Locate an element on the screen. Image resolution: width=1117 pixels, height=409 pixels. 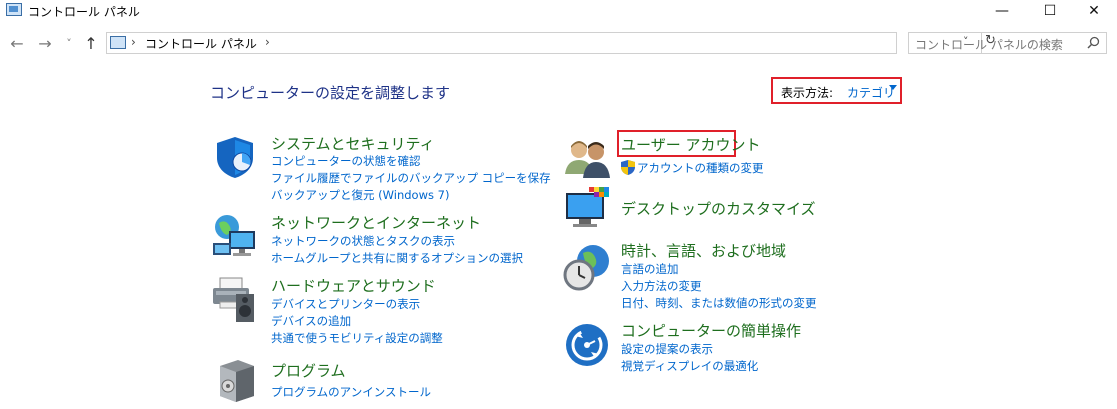
link-homegroup-sharing: ホームグループと共有に関するオプションの選択 is located at coordinates (397, 258).